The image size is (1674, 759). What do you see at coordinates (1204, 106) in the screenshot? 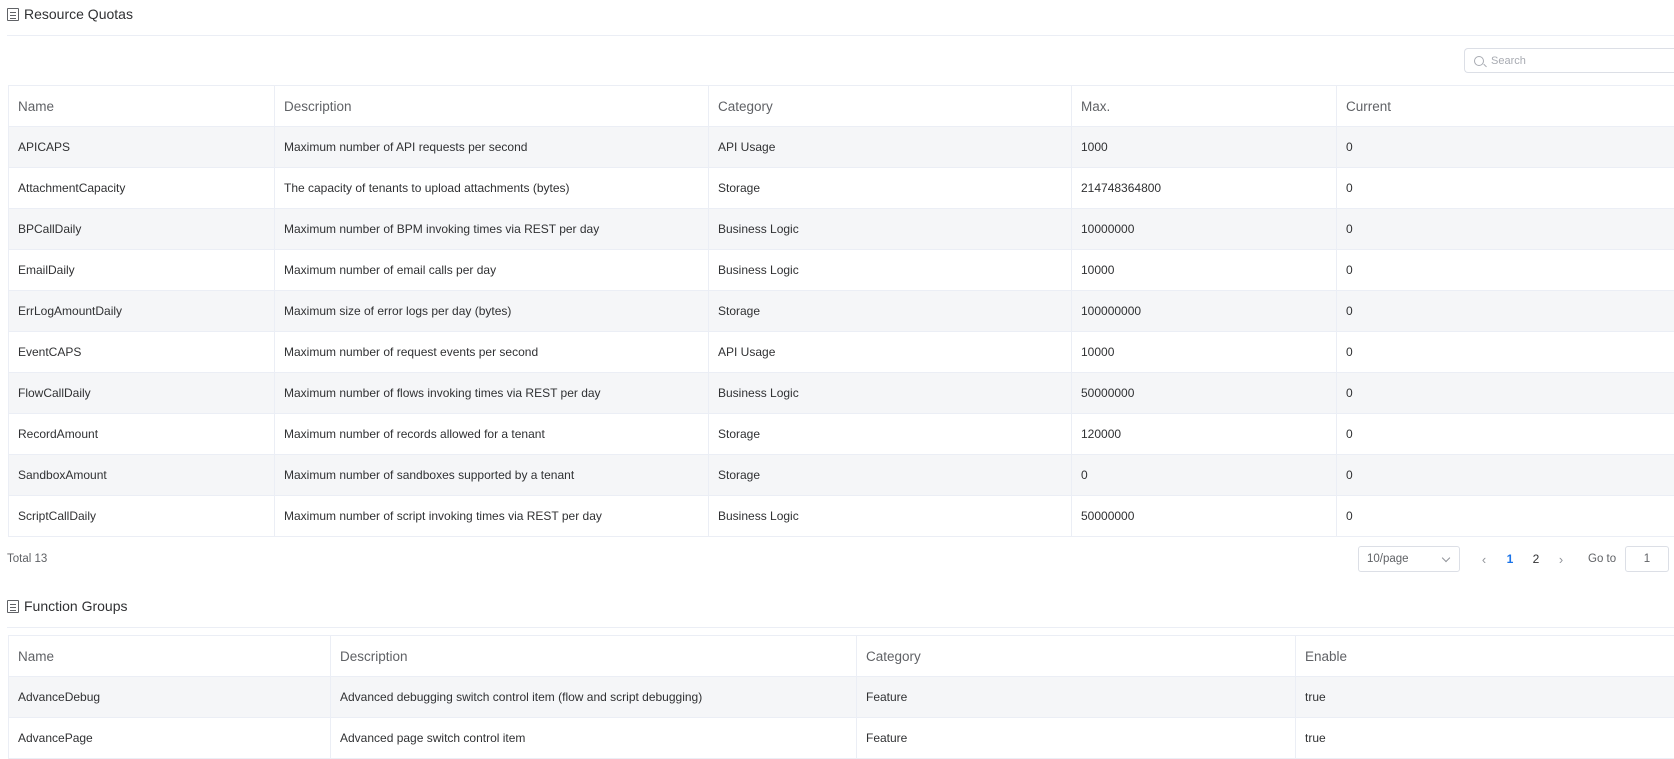
I see `column-header-max: Max.` at bounding box center [1204, 106].